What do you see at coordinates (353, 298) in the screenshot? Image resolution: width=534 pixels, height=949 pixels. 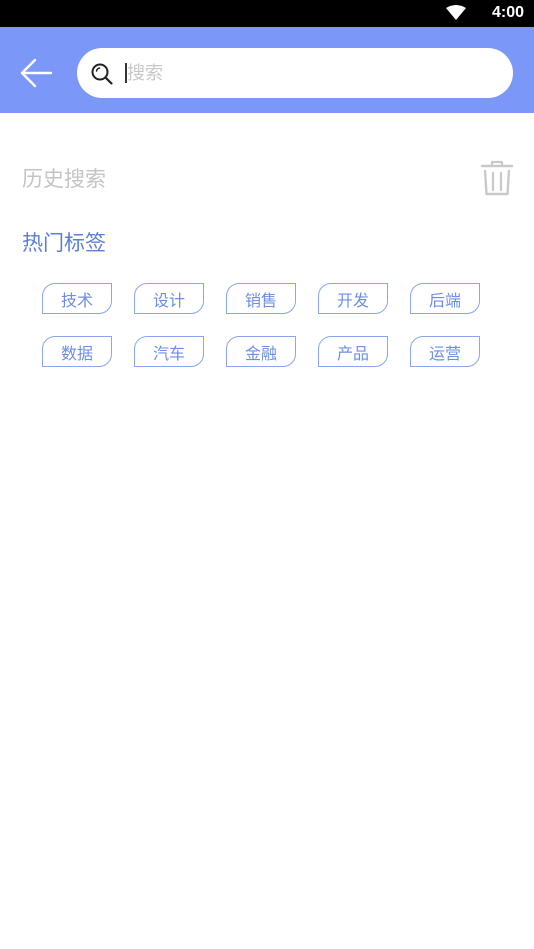 I see `tag-chip: 开发` at bounding box center [353, 298].